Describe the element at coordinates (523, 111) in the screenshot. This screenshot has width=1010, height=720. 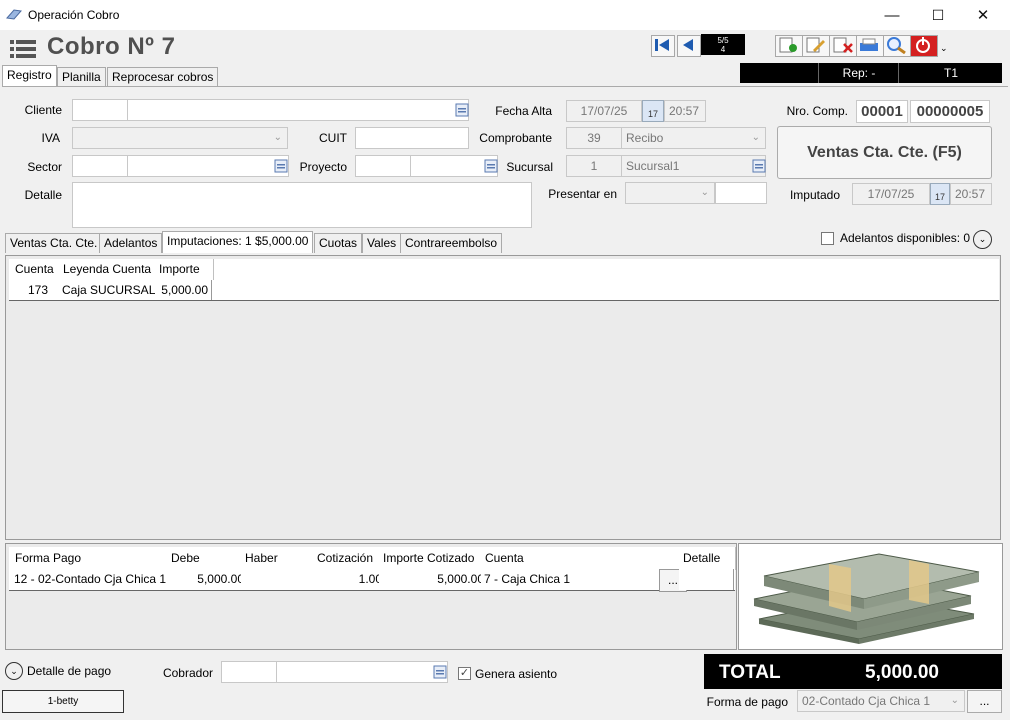
I see `fecha-alta-label: Fecha Alta` at that location.